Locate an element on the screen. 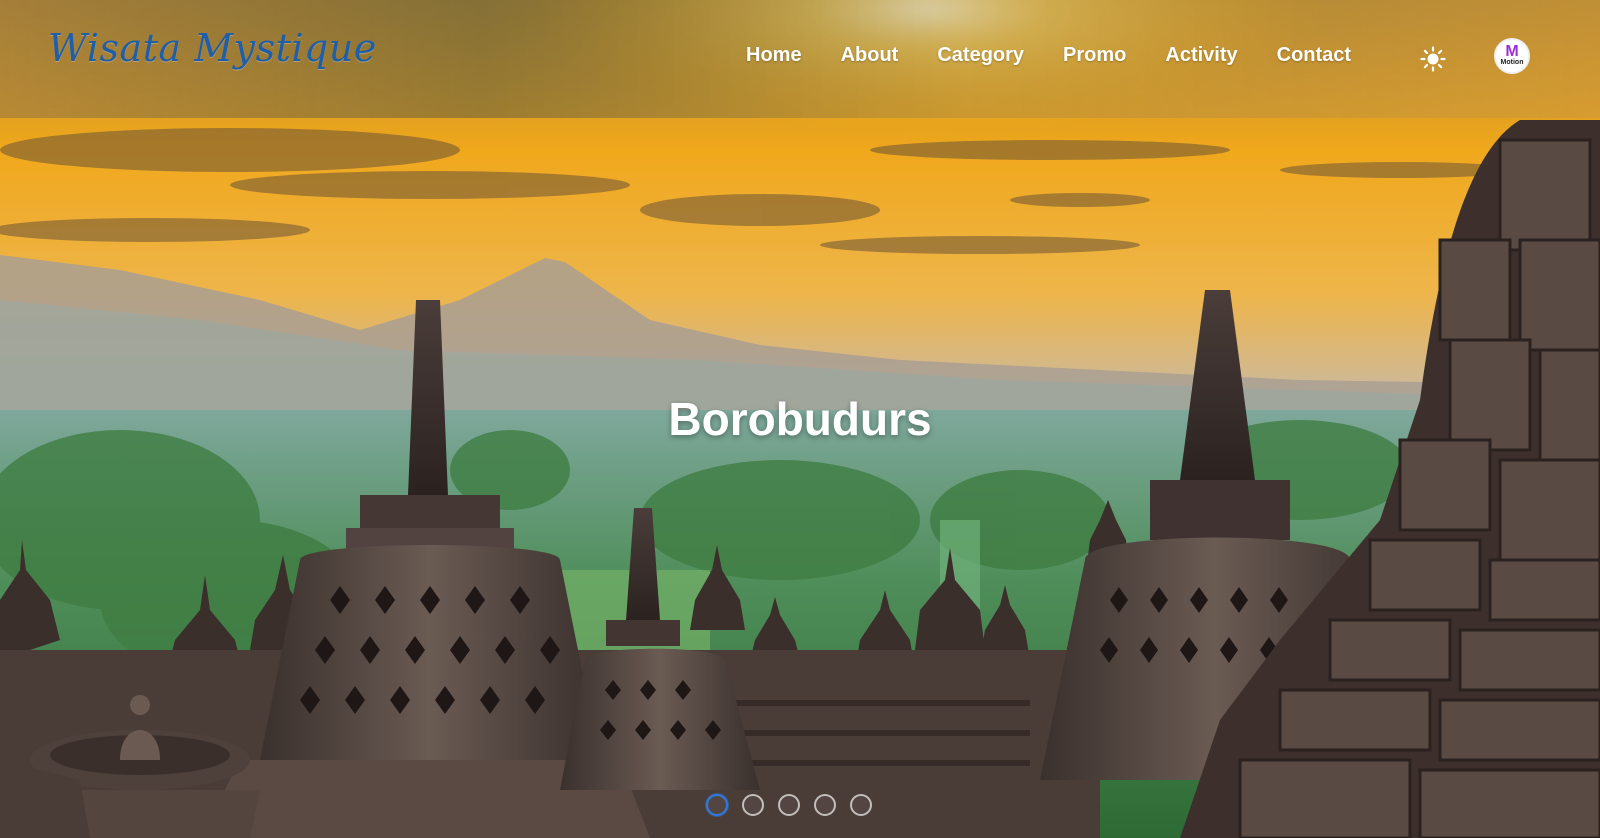 The width and height of the screenshot is (1600, 838). nav-link-home: Home is located at coordinates (774, 55).